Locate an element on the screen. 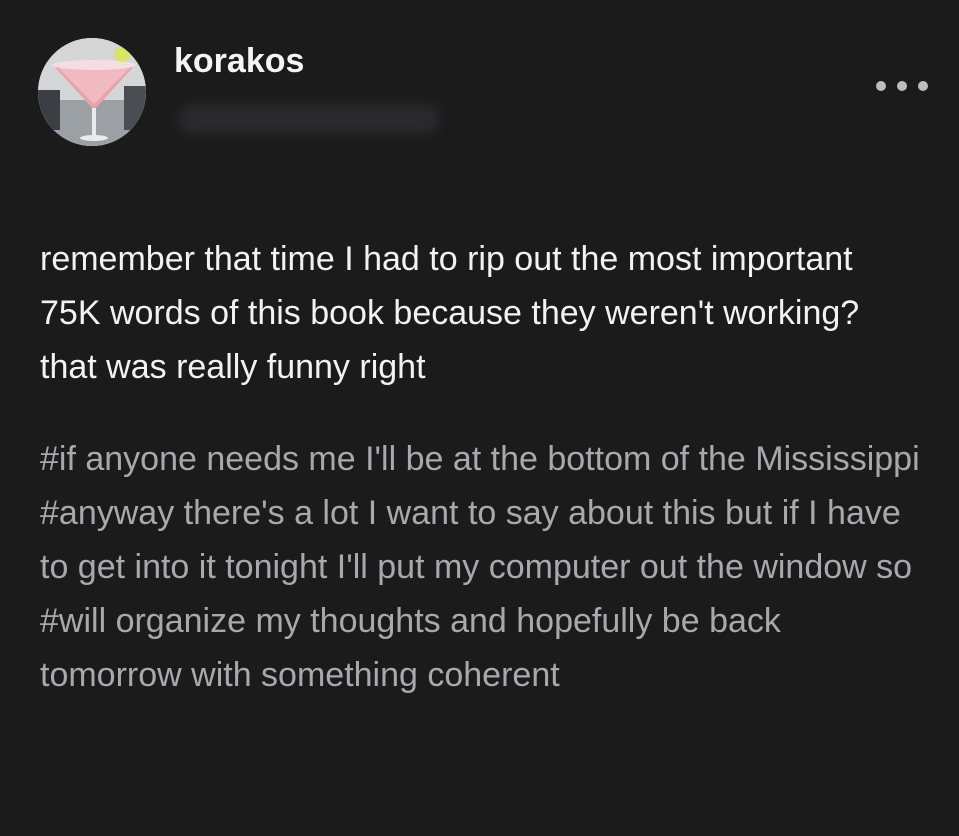  blurred-subtitle is located at coordinates (309, 119).